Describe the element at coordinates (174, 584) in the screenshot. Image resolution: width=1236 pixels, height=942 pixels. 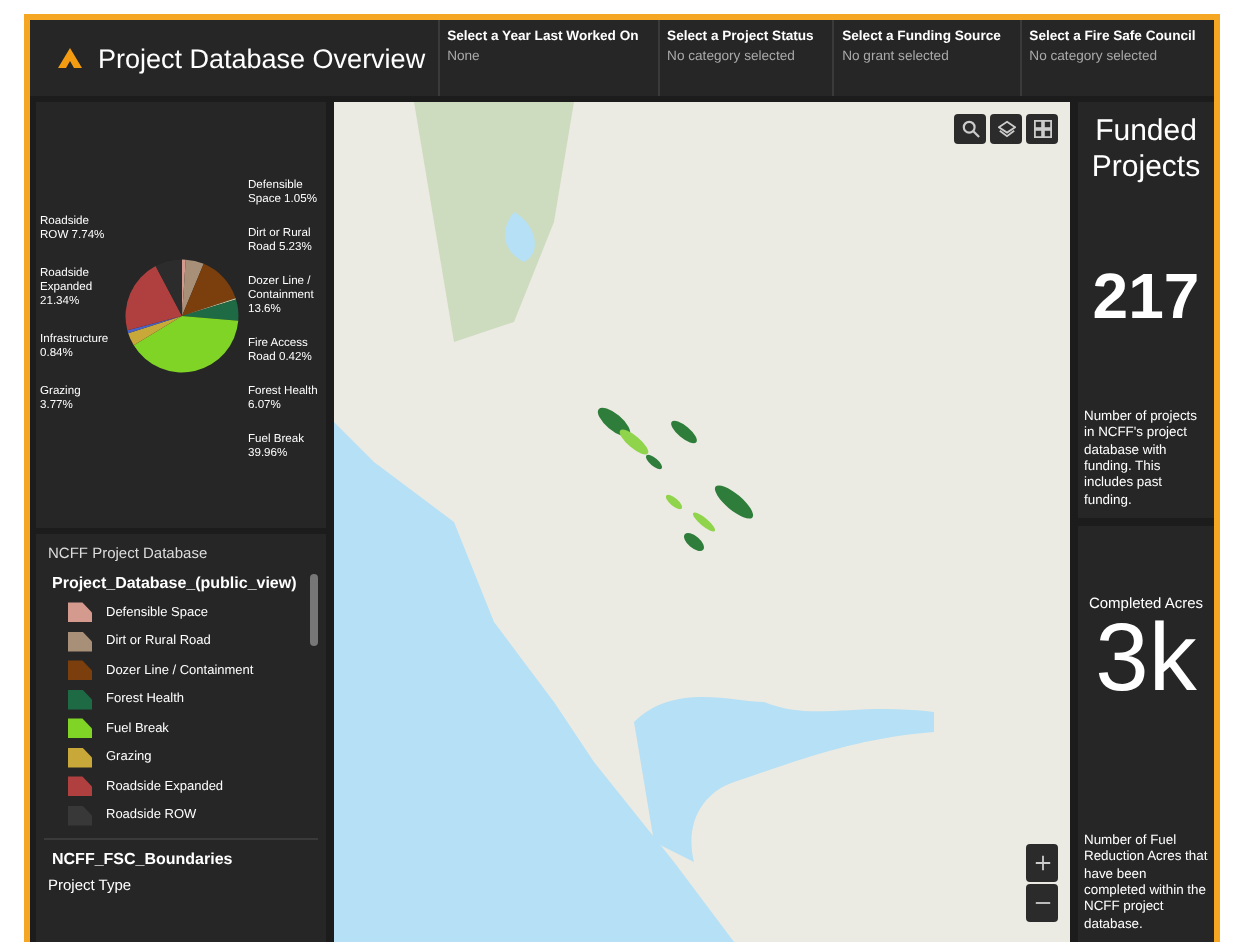
I see `layer-name: Project_Database_(public_view)` at that location.